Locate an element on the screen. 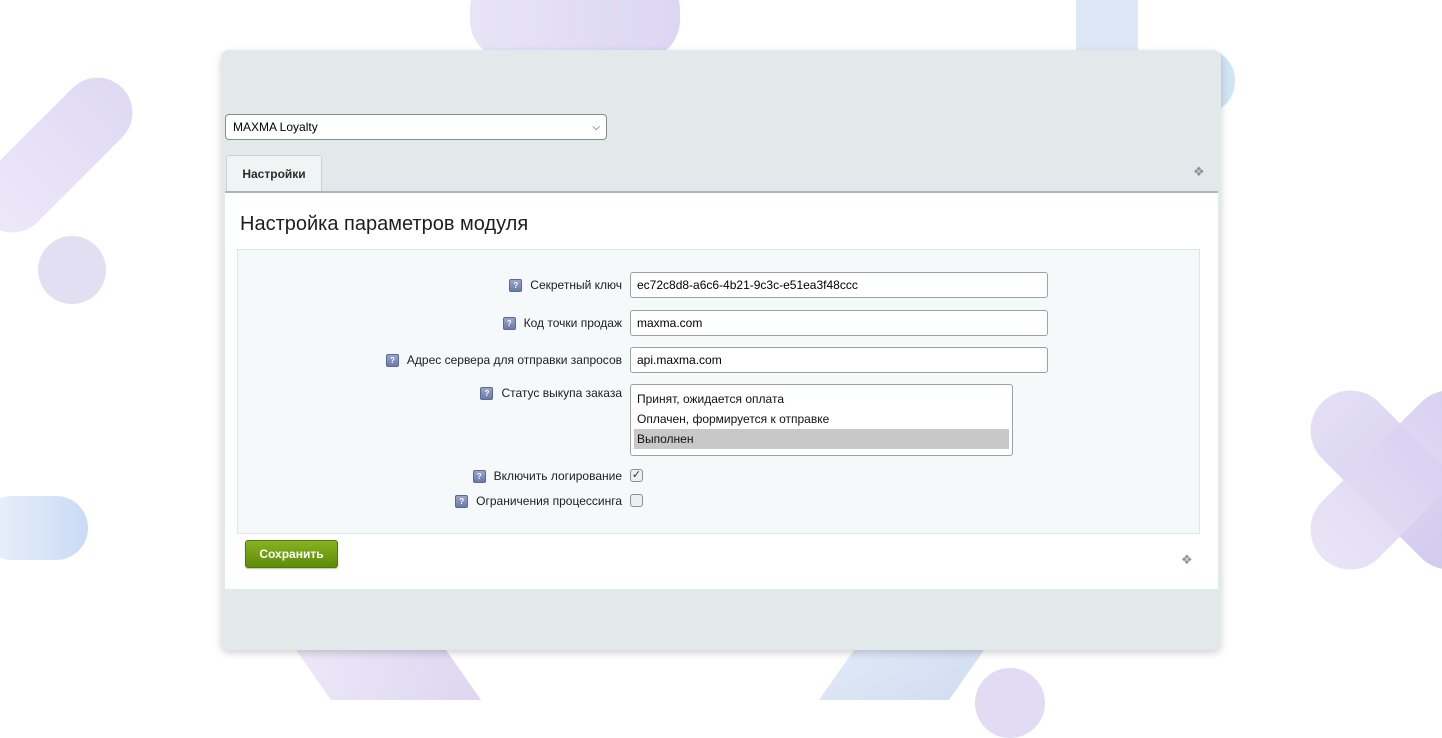 The height and width of the screenshot is (738, 1442). enable-logging-checkbox: ✓ is located at coordinates (636, 475).